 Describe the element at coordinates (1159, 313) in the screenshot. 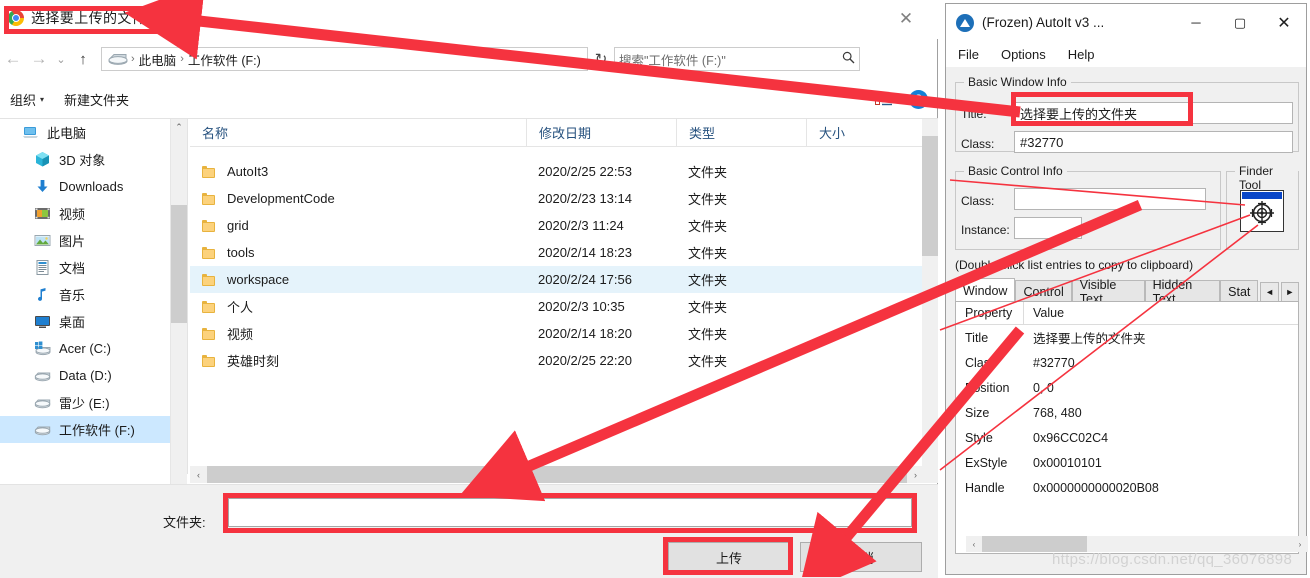

I see `value-column-header: Value` at that location.